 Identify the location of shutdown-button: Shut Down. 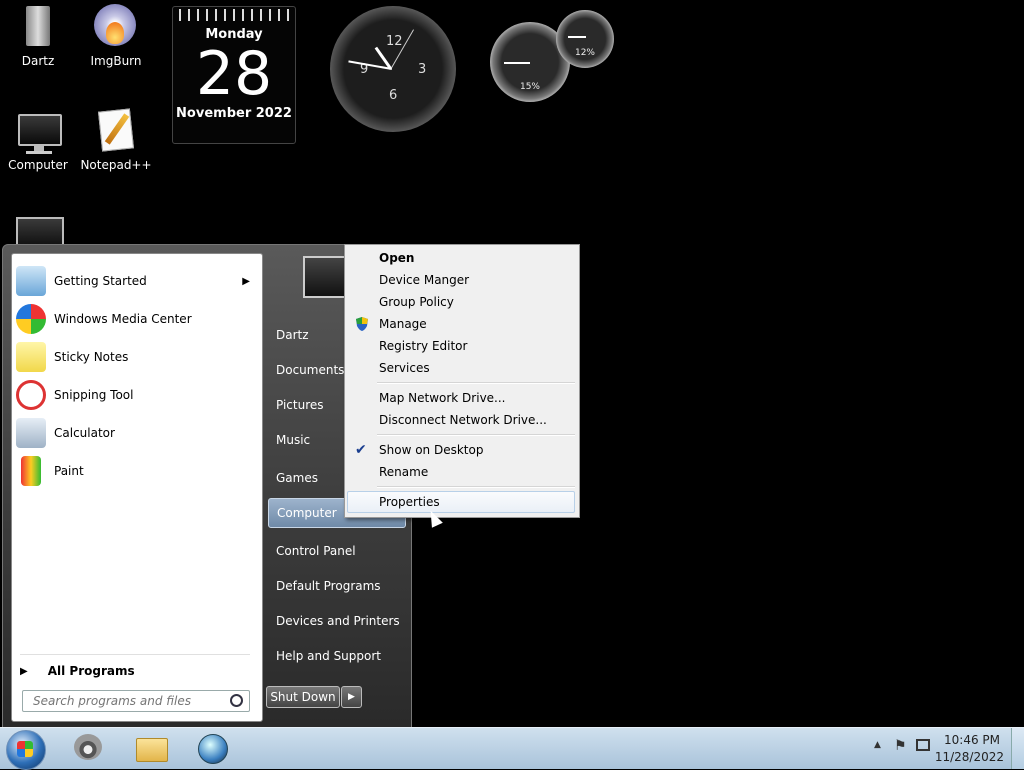
(303, 697).